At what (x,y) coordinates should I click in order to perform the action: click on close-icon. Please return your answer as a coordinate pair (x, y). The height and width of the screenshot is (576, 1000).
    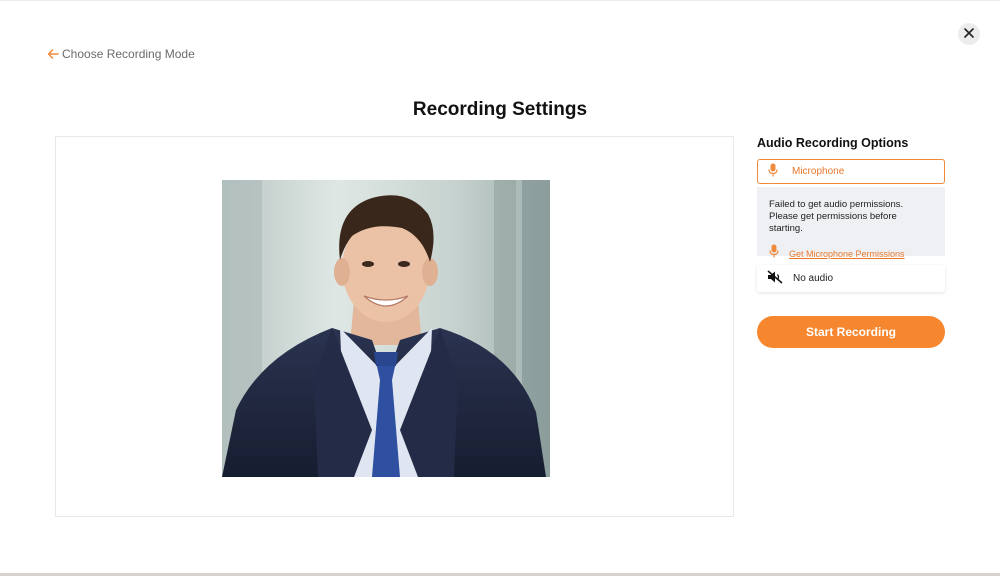
    Looking at the image, I should click on (969, 34).